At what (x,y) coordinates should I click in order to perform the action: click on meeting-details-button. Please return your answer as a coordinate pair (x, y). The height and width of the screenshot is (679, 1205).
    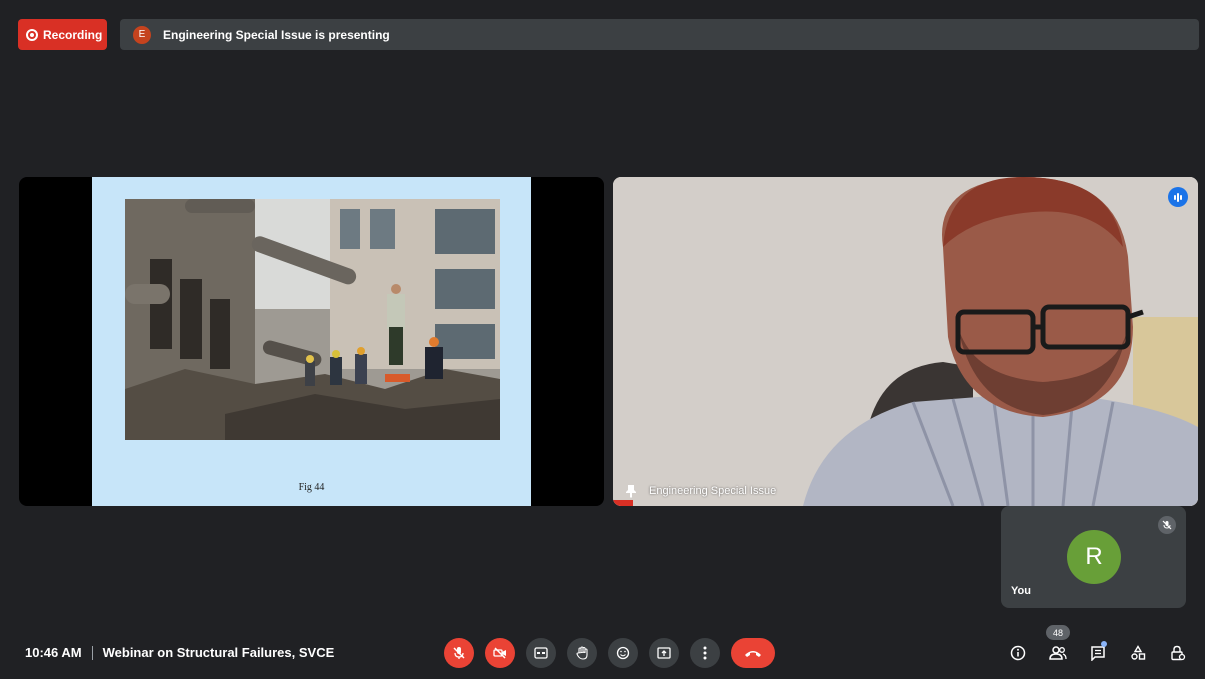
    Looking at the image, I should click on (1018, 653).